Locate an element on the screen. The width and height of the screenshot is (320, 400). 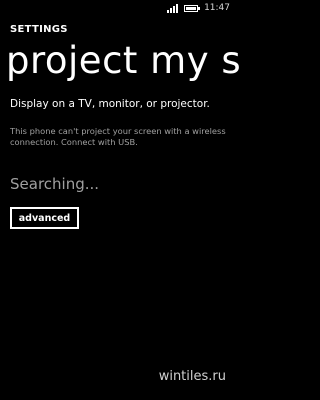
app-title: SETTINGS is located at coordinates (39, 29).